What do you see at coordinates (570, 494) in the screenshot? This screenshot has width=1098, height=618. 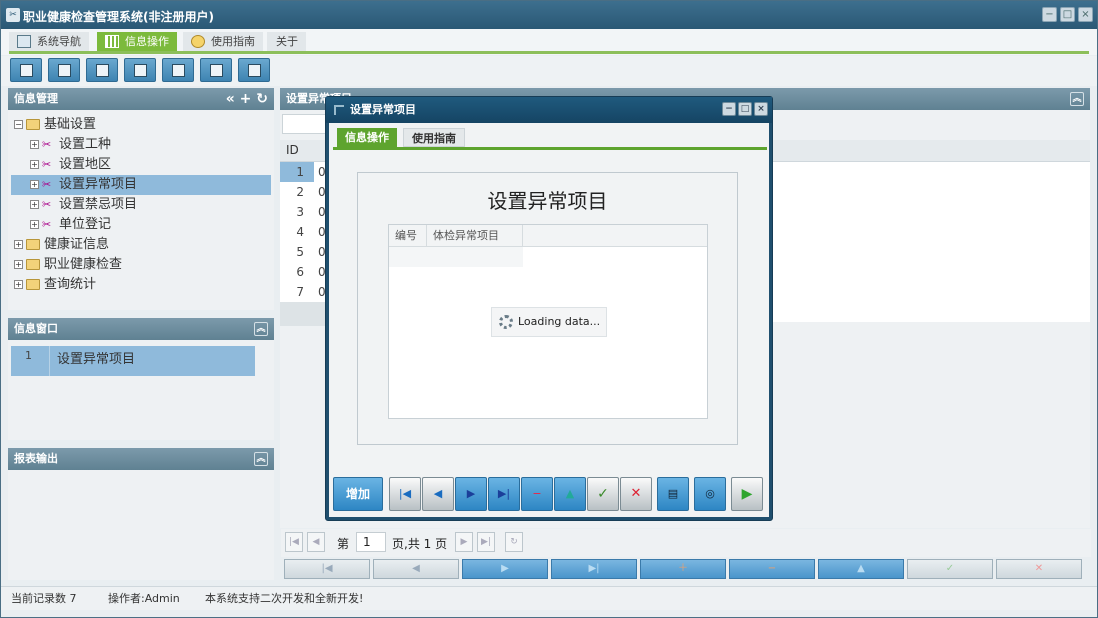 I see `edit-icon: ▲` at bounding box center [570, 494].